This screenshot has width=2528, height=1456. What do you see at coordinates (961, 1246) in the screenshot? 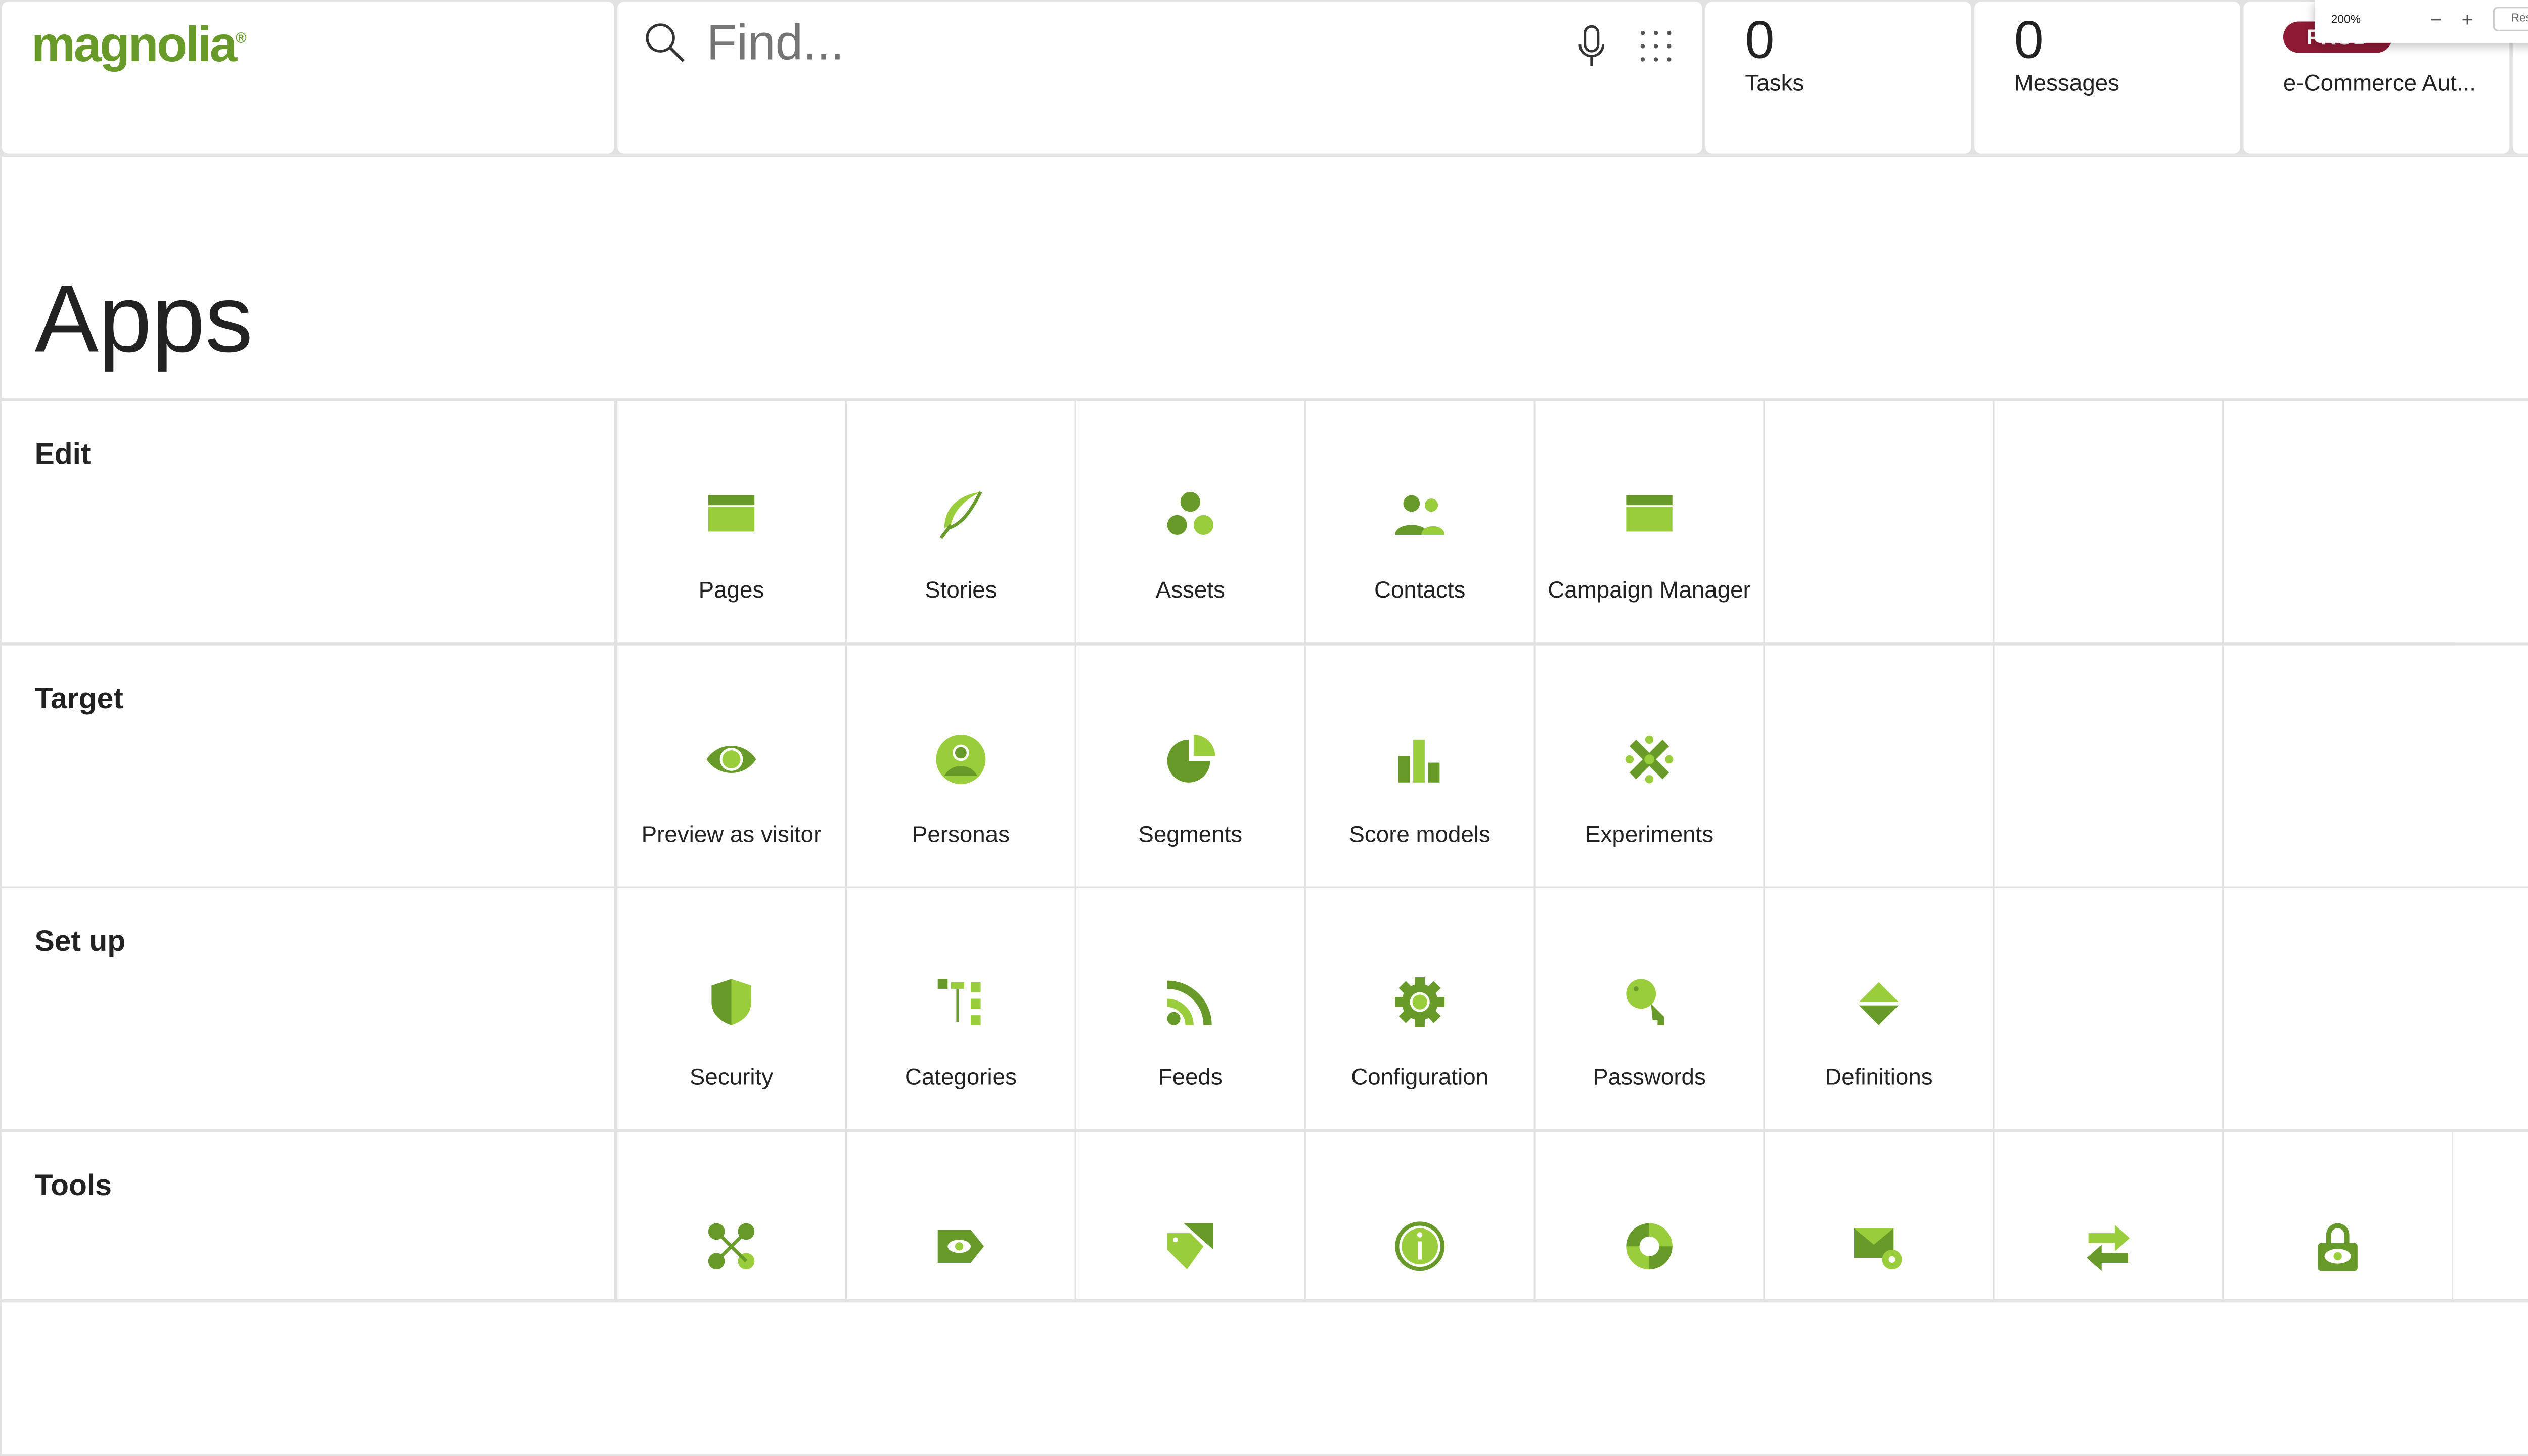
I see `tag-eye-icon` at bounding box center [961, 1246].